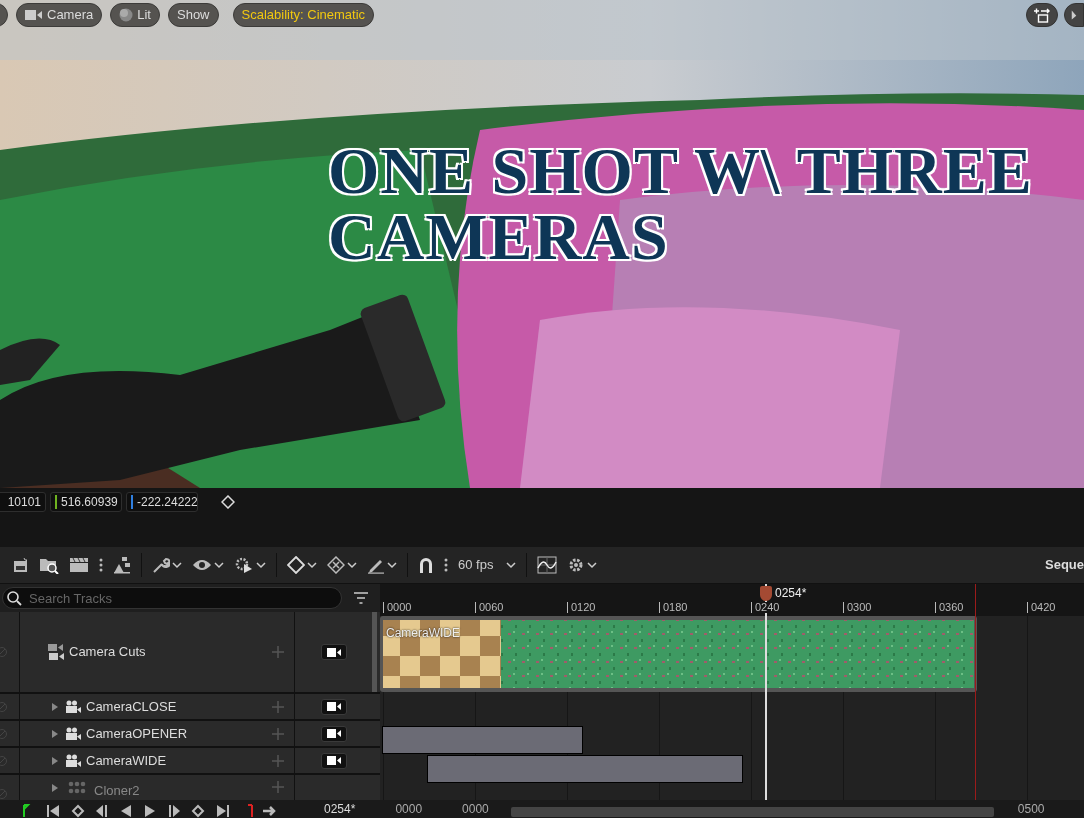  Describe the element at coordinates (1064, 565) in the screenshot. I see `sequence-title: Seque` at that location.